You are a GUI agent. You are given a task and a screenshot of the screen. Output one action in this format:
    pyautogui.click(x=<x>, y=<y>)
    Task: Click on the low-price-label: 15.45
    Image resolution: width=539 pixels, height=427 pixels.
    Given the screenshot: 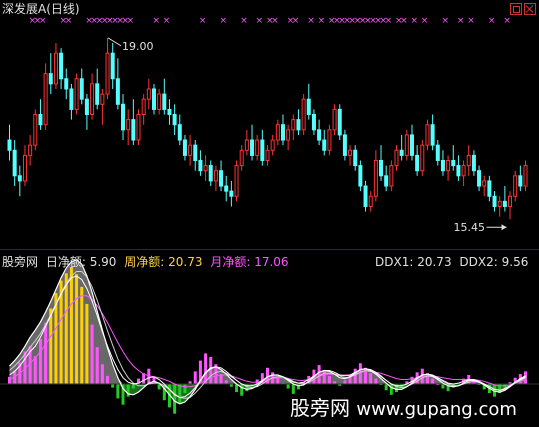 What is the action you would take?
    pyautogui.click(x=470, y=227)
    